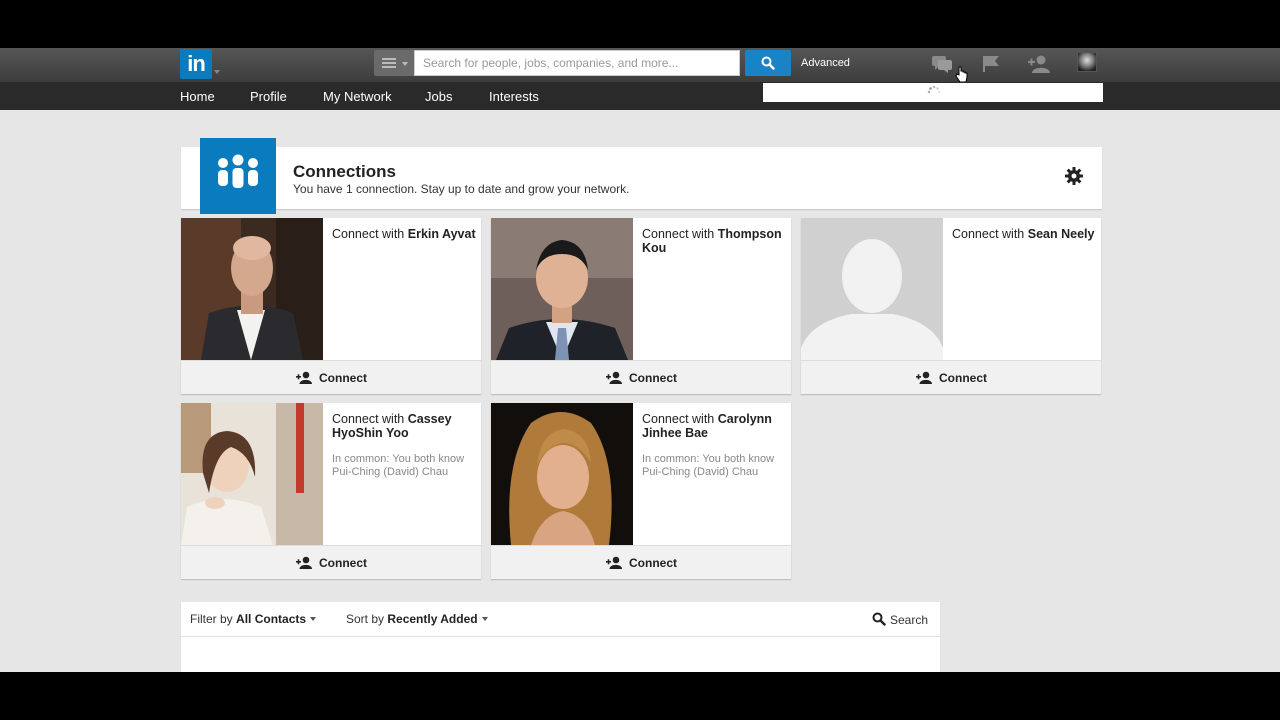 The width and height of the screenshot is (1280, 720). I want to click on card-title: Connect with Carolynn Jinhee Bae, so click(714, 426).